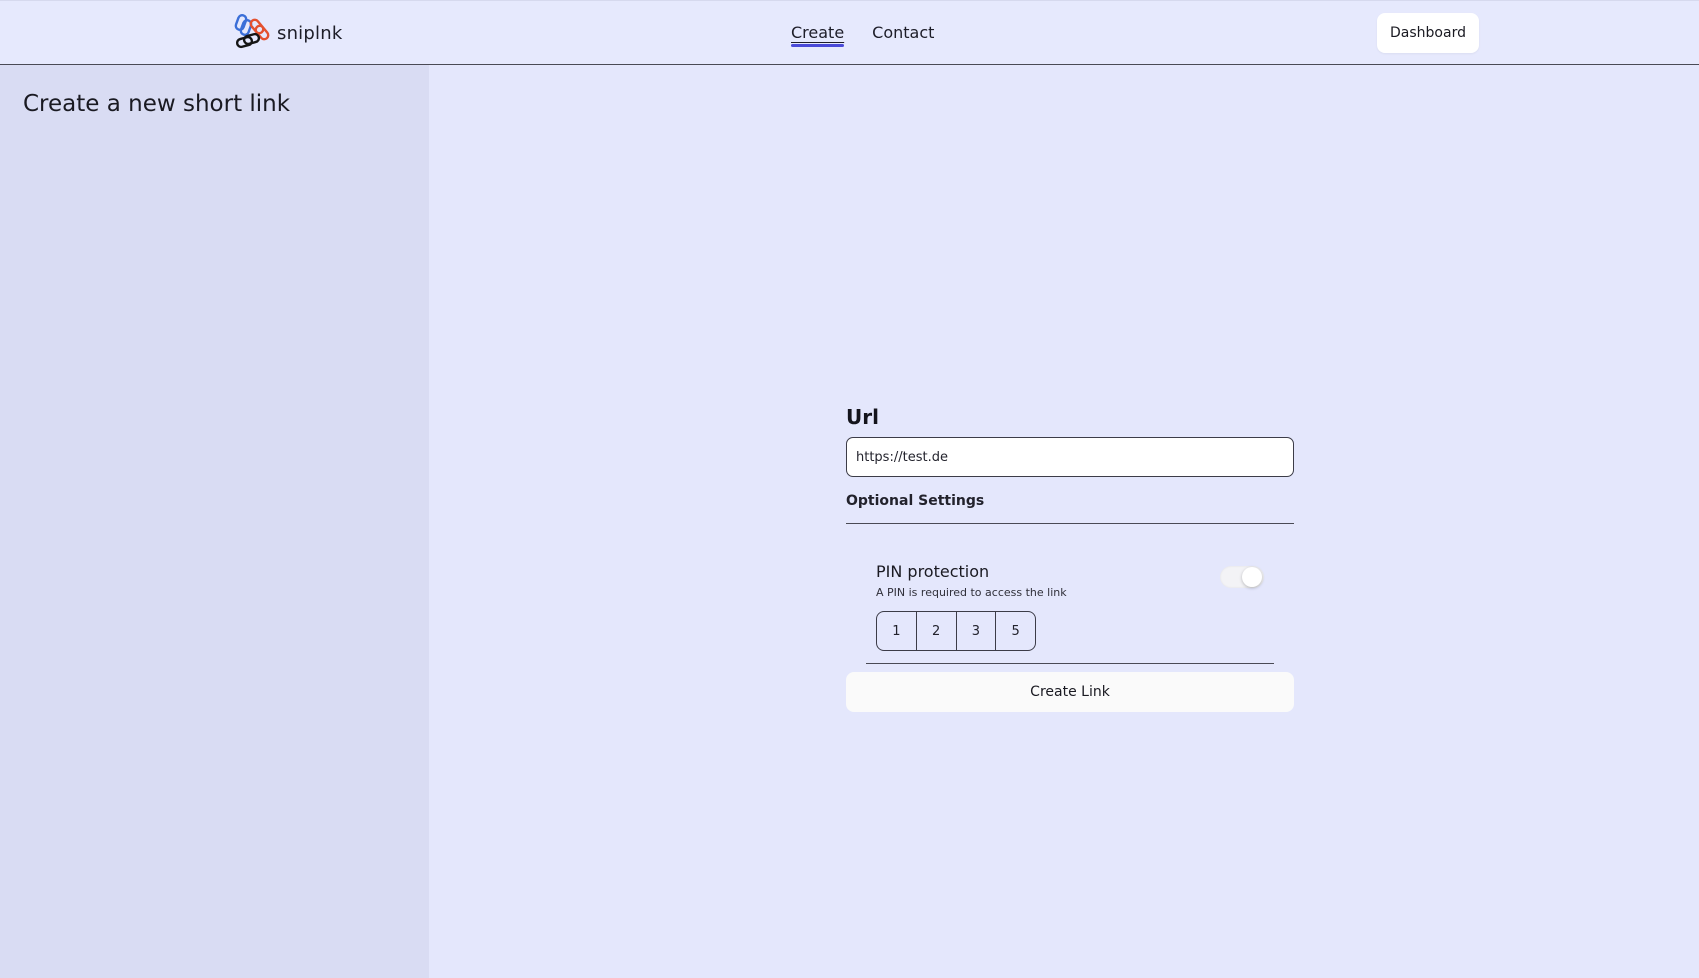 Image resolution: width=1699 pixels, height=978 pixels. What do you see at coordinates (971, 592) in the screenshot?
I see `pin-protection-description: A PIN is required to access the link` at bounding box center [971, 592].